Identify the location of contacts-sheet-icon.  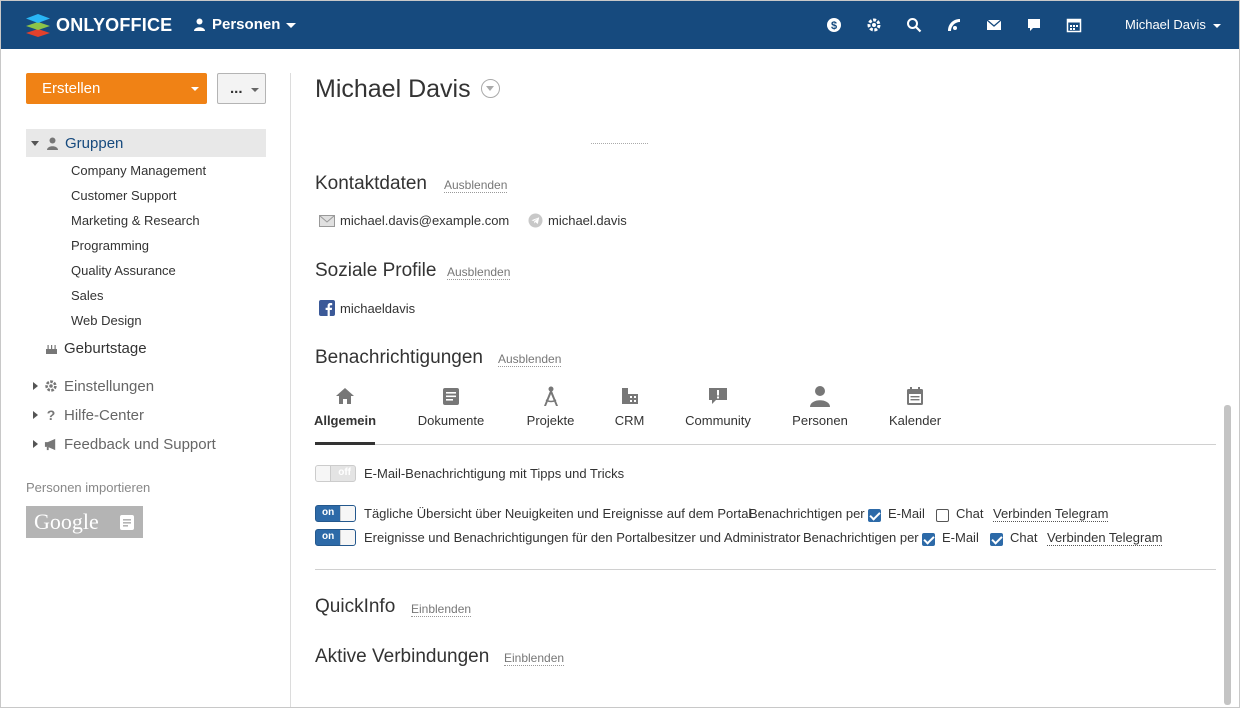
(127, 522).